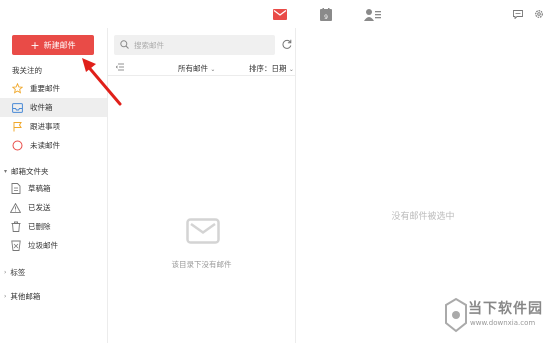 The height and width of the screenshot is (343, 550). I want to click on filter-dropdown: 所有邮件 ⌄, so click(196, 68).